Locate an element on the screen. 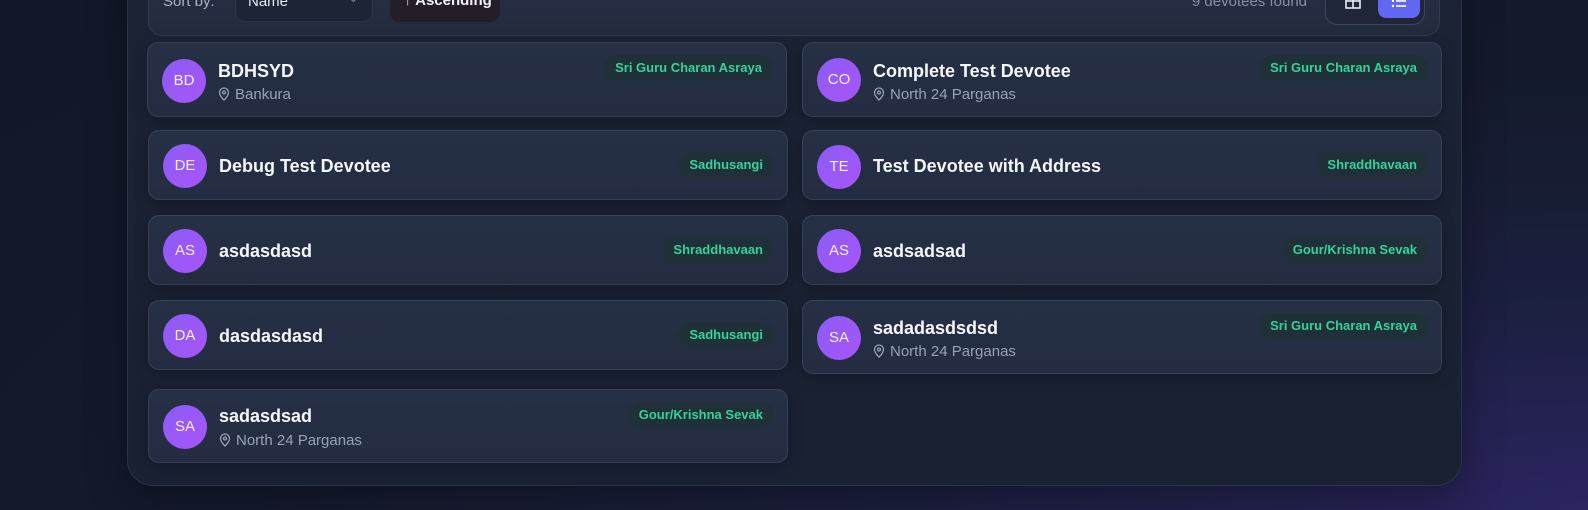  devotee-card: AS asdsadsad Gour/Krishna Sevak is located at coordinates (1122, 250).